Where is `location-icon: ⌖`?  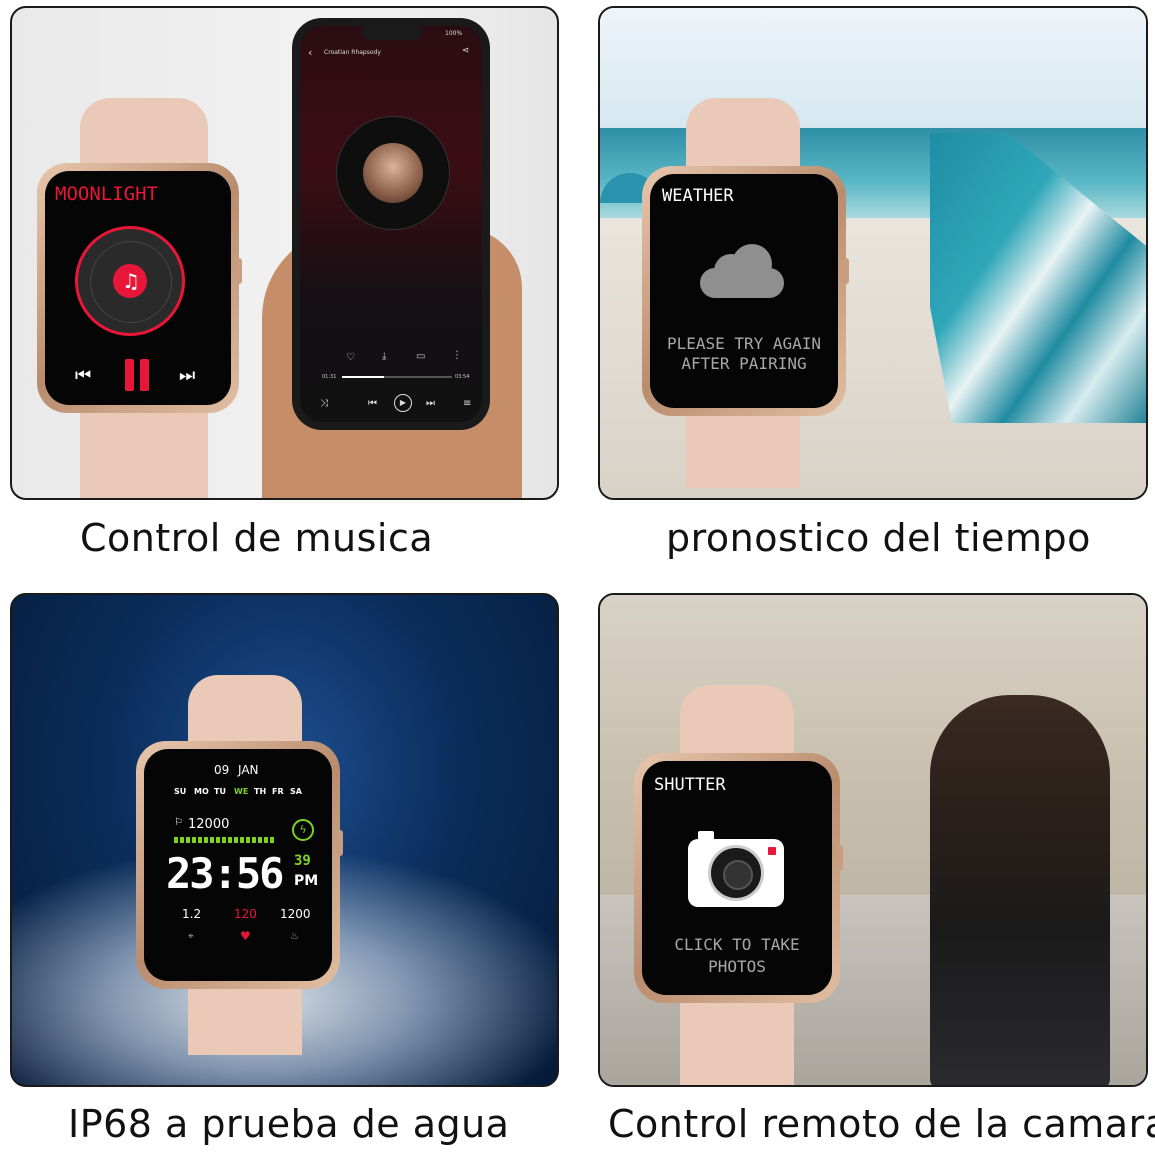 location-icon: ⌖ is located at coordinates (191, 936).